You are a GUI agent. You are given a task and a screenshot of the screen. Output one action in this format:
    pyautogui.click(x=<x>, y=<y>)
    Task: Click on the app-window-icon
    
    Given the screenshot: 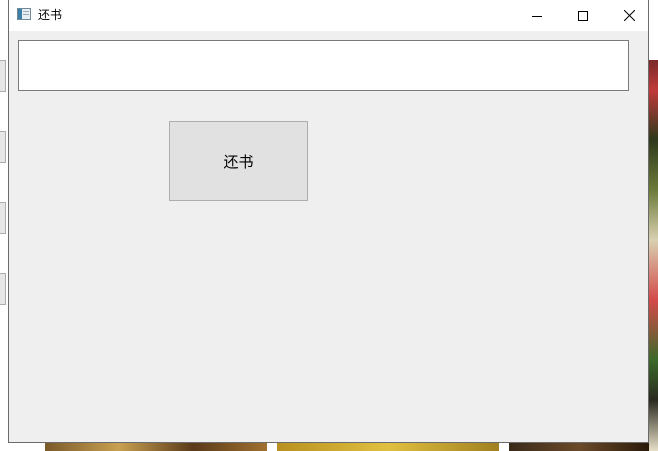 What is the action you would take?
    pyautogui.click(x=24, y=14)
    